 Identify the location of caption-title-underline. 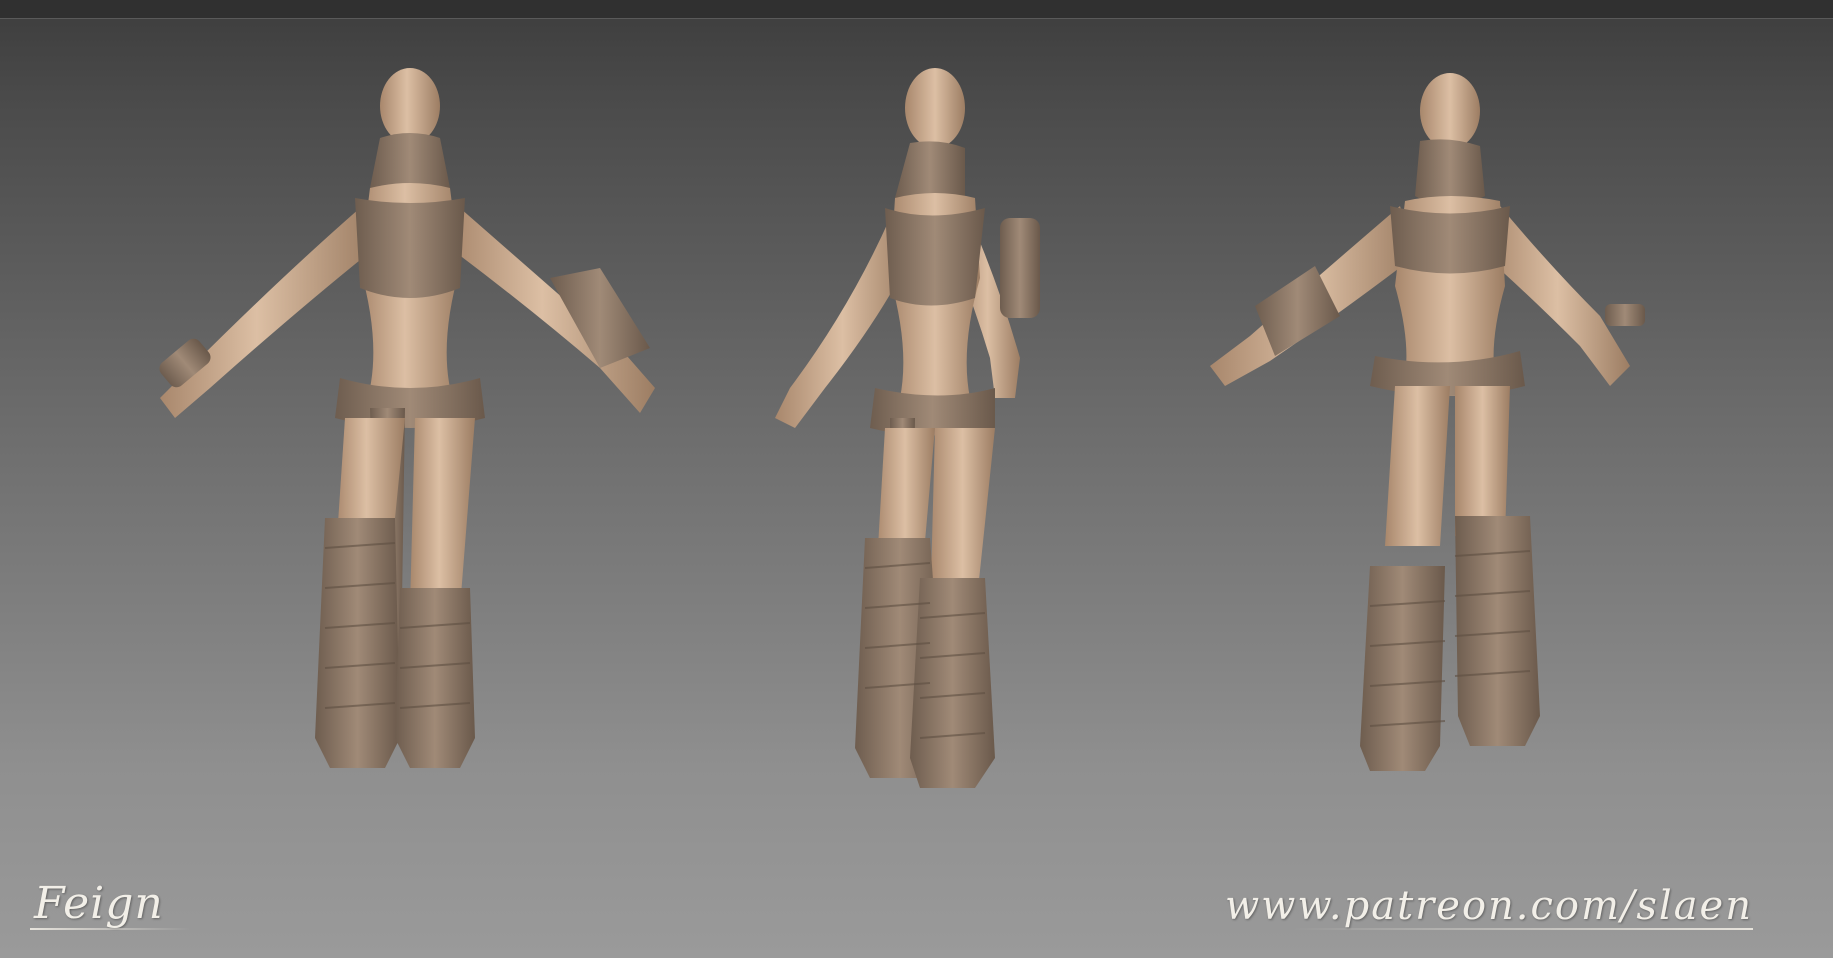
(110, 929).